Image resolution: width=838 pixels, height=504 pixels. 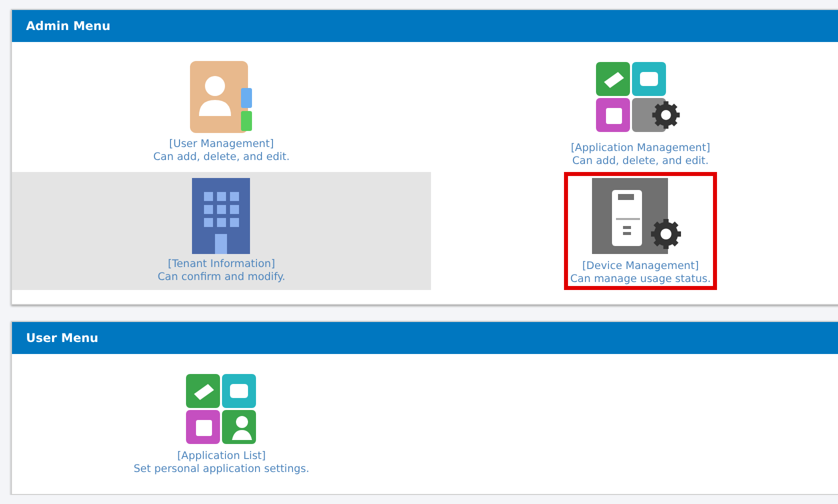 I want to click on menu-tile: [Application List] Set personal application settings., so click(x=222, y=423).